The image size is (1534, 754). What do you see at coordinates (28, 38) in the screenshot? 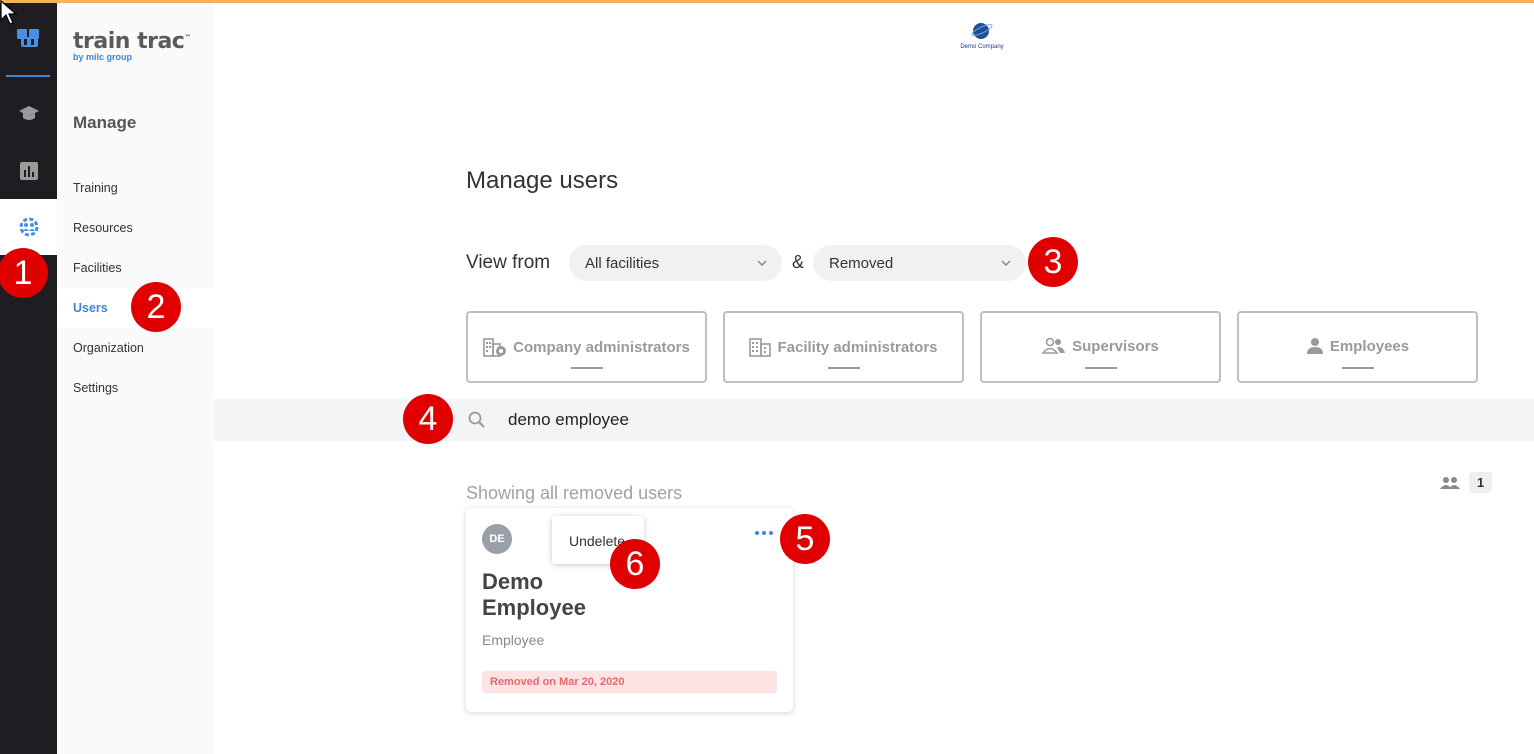
I see `train-trac-logo-icon` at bounding box center [28, 38].